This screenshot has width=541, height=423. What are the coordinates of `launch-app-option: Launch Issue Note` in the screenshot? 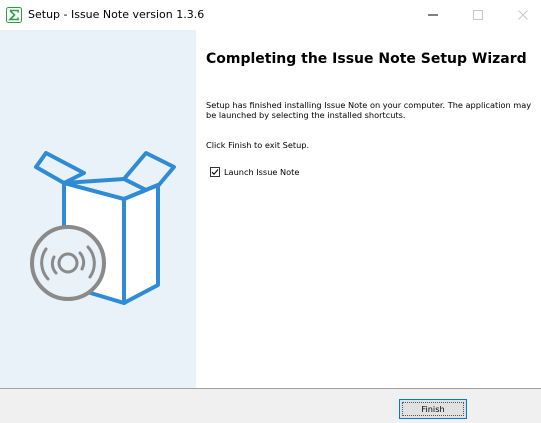 It's located at (254, 172).